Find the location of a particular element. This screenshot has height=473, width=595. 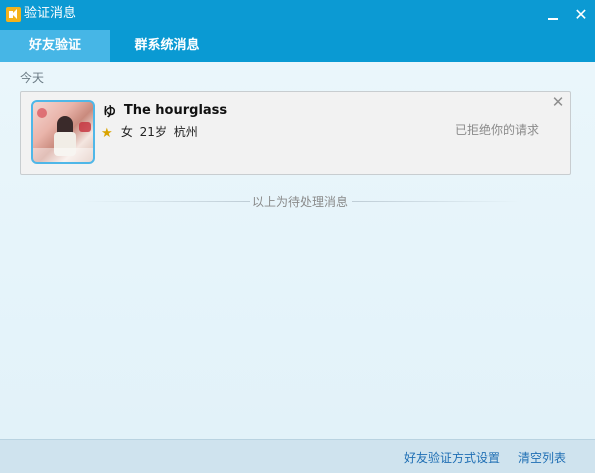

nickname-symbol: ゆ is located at coordinates (110, 112).